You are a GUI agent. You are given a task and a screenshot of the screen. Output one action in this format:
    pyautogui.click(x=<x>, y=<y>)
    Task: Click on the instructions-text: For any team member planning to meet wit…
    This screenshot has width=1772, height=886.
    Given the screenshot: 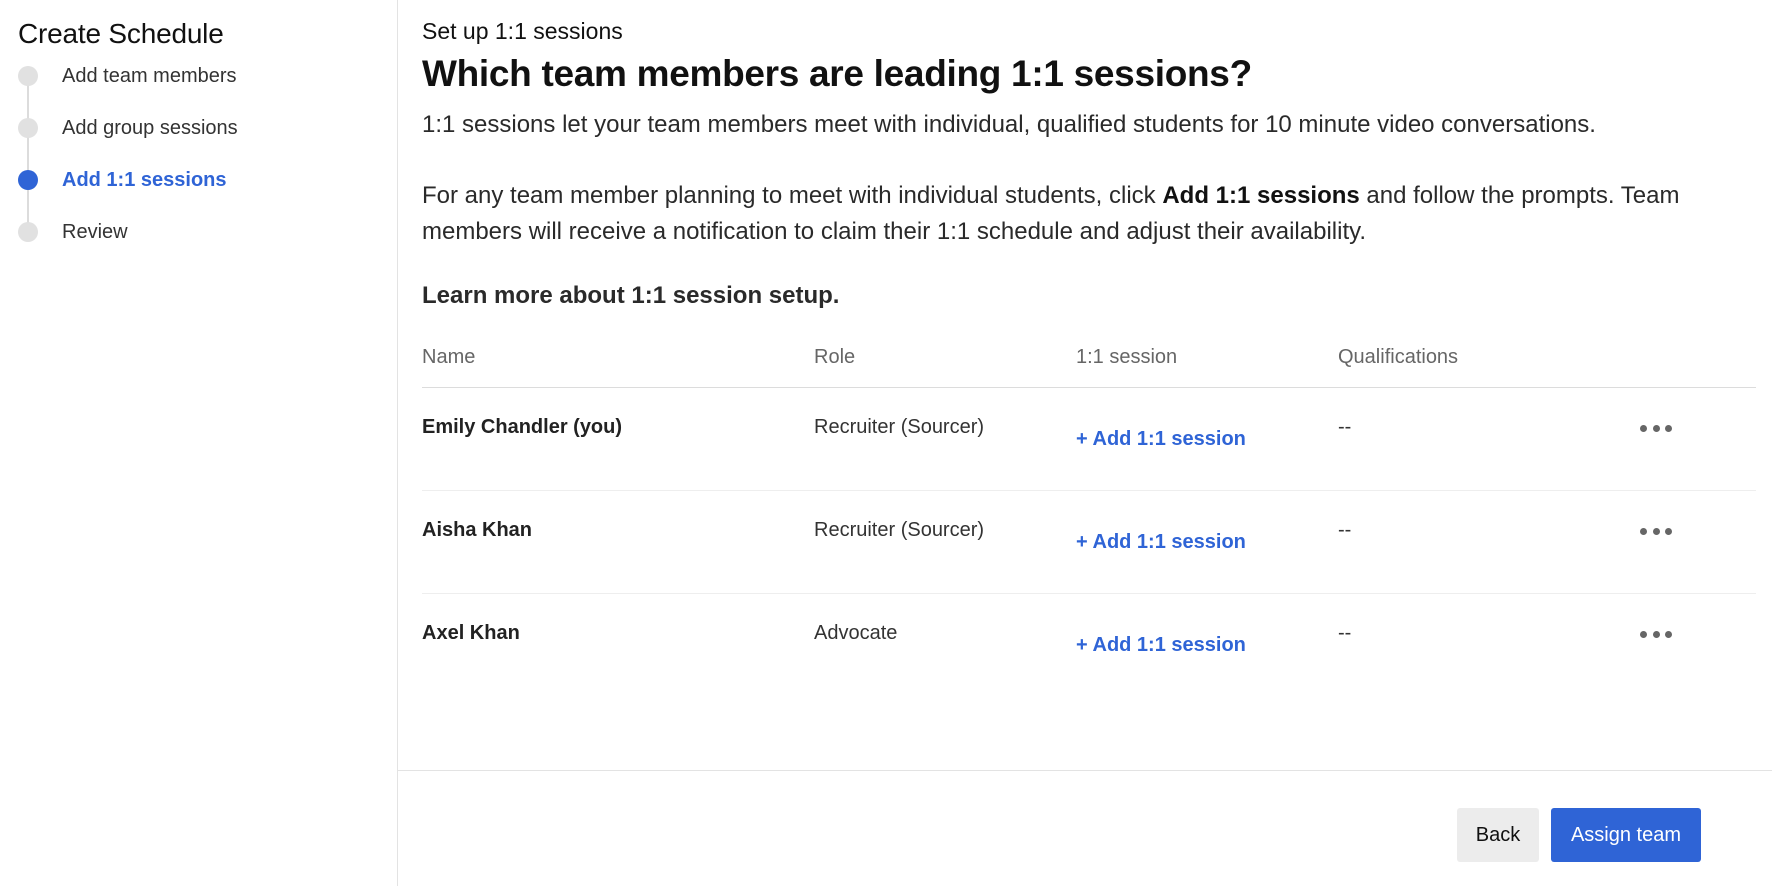 What is the action you would take?
    pyautogui.click(x=1097, y=214)
    